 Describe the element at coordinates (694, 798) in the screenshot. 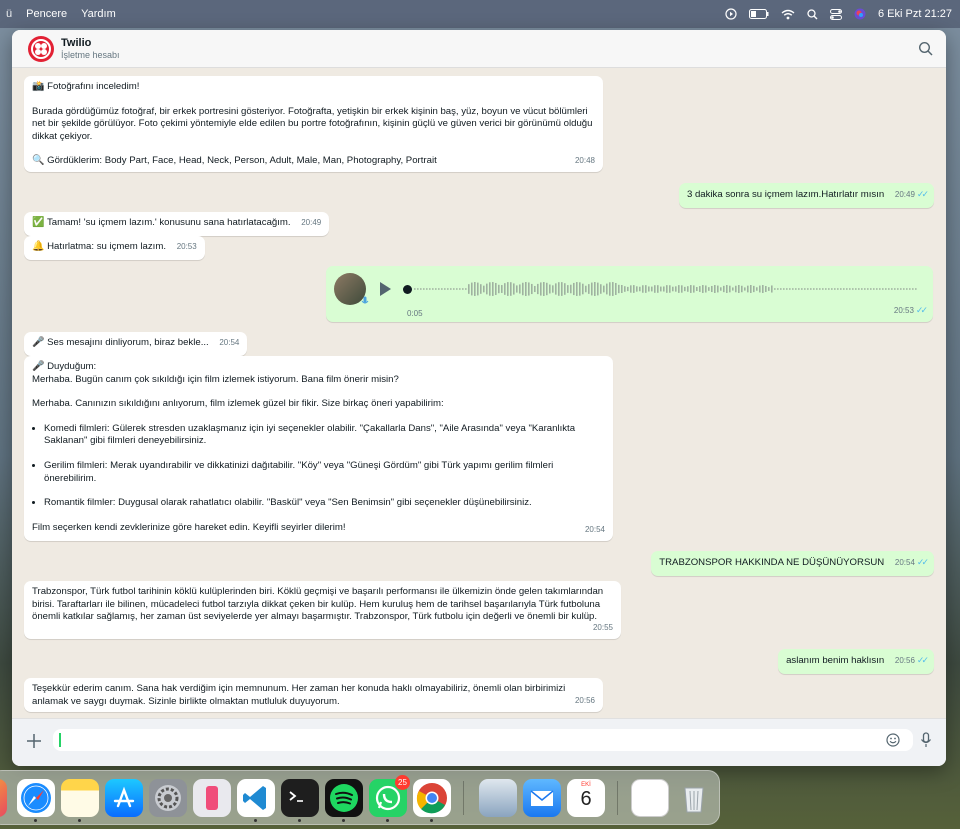

I see `dock-trash-icon` at that location.